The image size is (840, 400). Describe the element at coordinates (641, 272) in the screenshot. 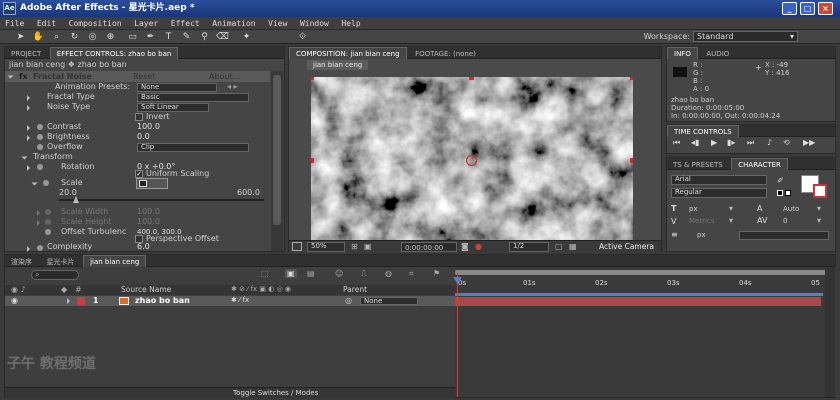

I see `time-navigator-bar` at that location.